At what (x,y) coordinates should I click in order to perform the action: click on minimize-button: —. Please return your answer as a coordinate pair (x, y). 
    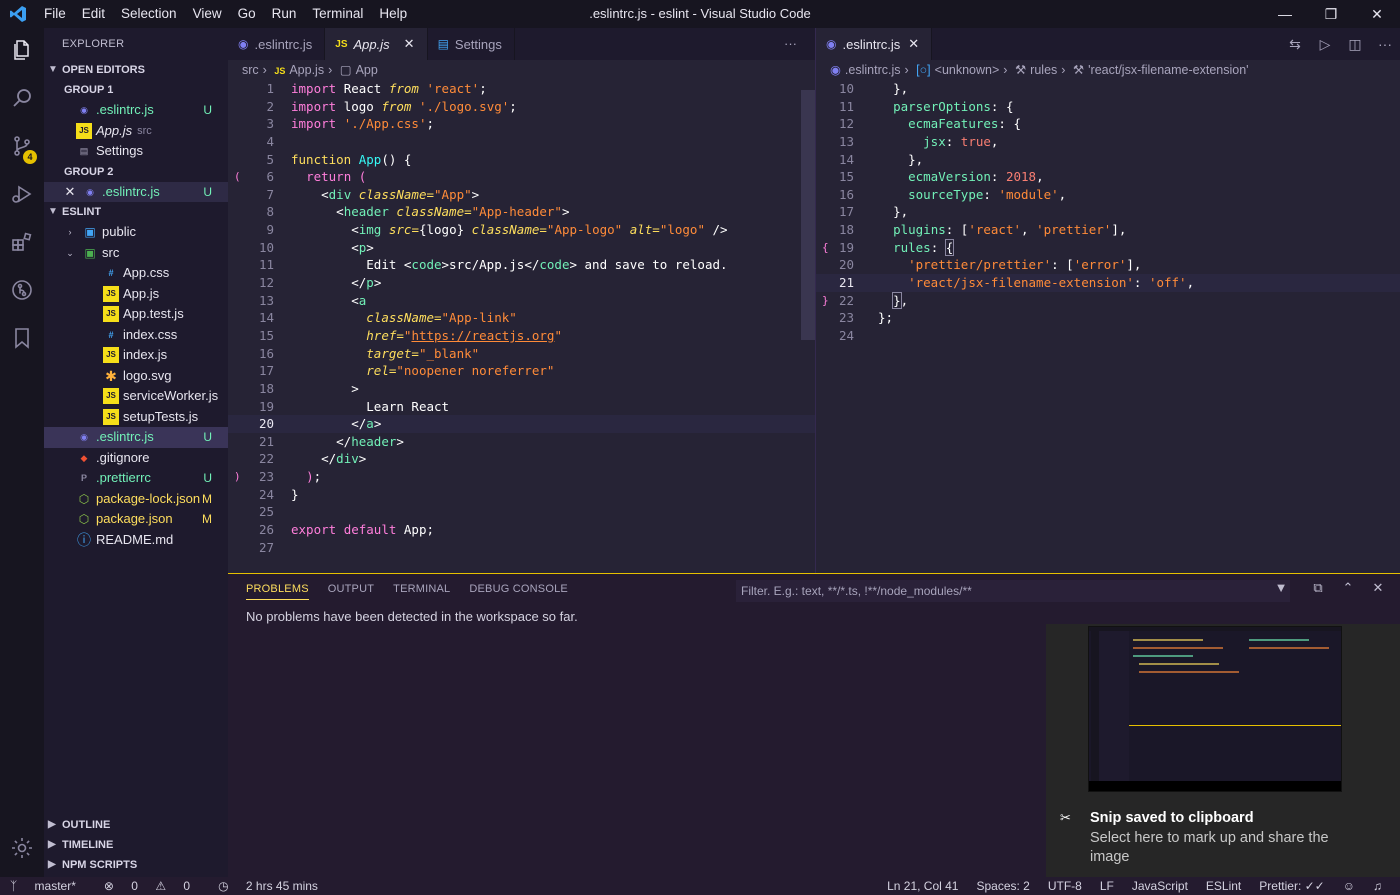
    Looking at the image, I should click on (1285, 14).